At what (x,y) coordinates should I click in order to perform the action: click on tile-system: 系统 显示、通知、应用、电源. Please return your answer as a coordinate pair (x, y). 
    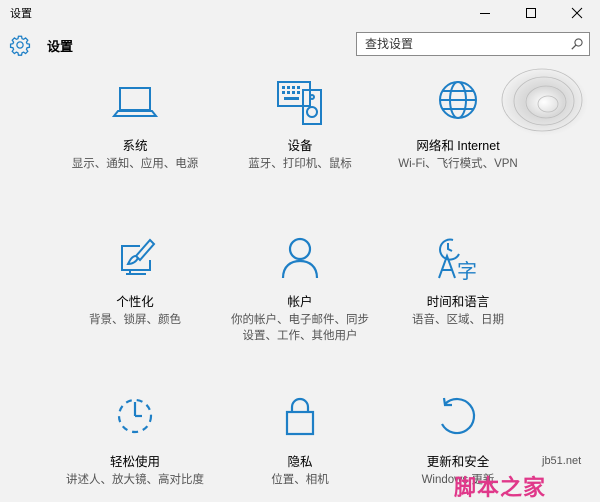
    Looking at the image, I should click on (135, 130).